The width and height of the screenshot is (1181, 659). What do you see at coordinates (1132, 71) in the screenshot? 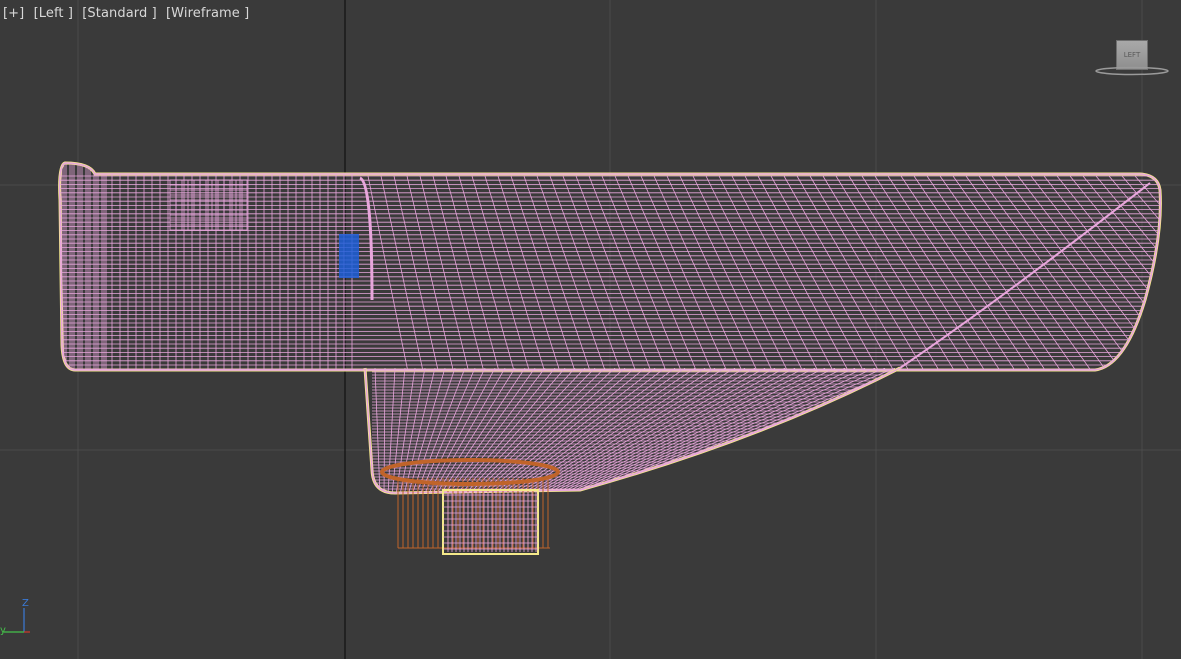
I see `viewcube-compass-ring` at bounding box center [1132, 71].